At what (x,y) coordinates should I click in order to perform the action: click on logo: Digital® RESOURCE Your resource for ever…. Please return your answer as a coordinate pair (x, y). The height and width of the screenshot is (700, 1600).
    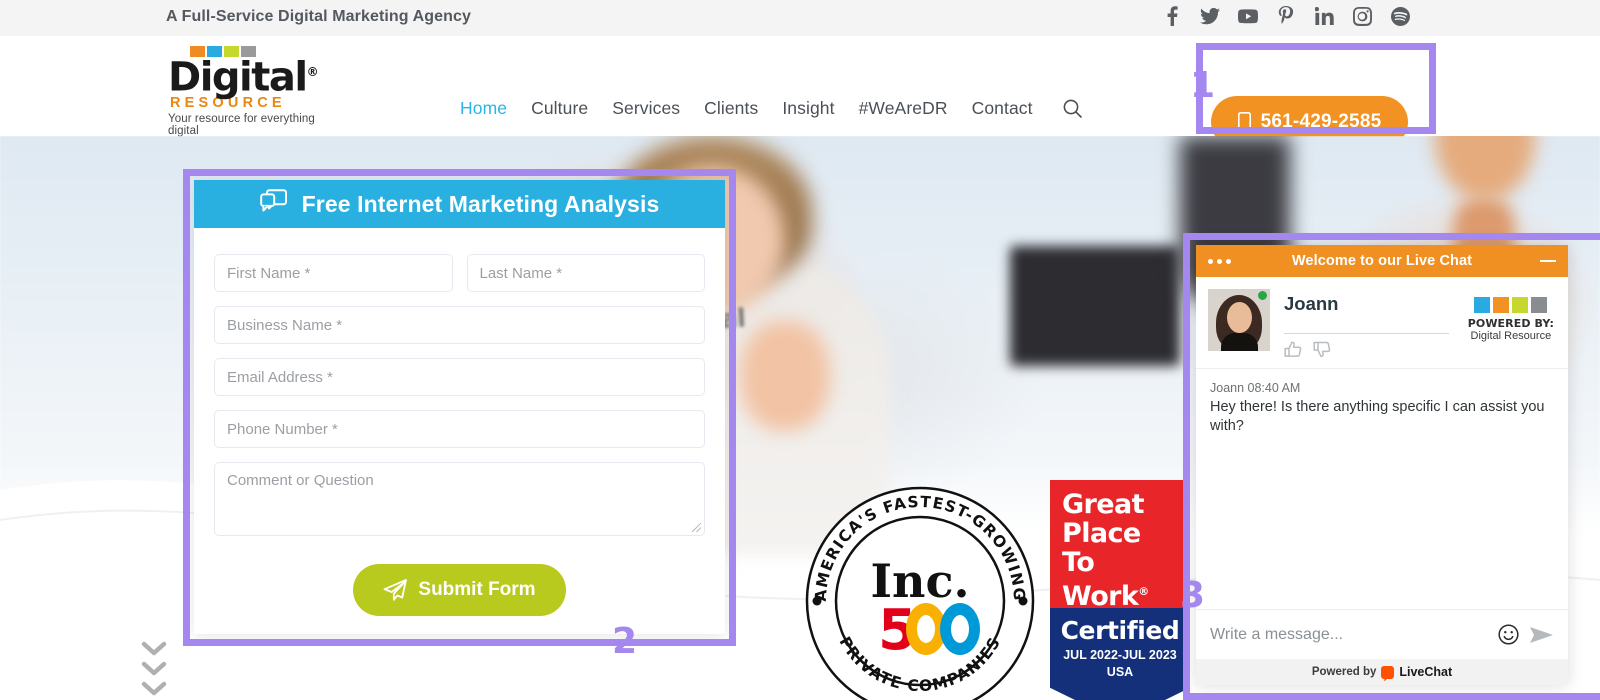
    Looking at the image, I should click on (243, 92).